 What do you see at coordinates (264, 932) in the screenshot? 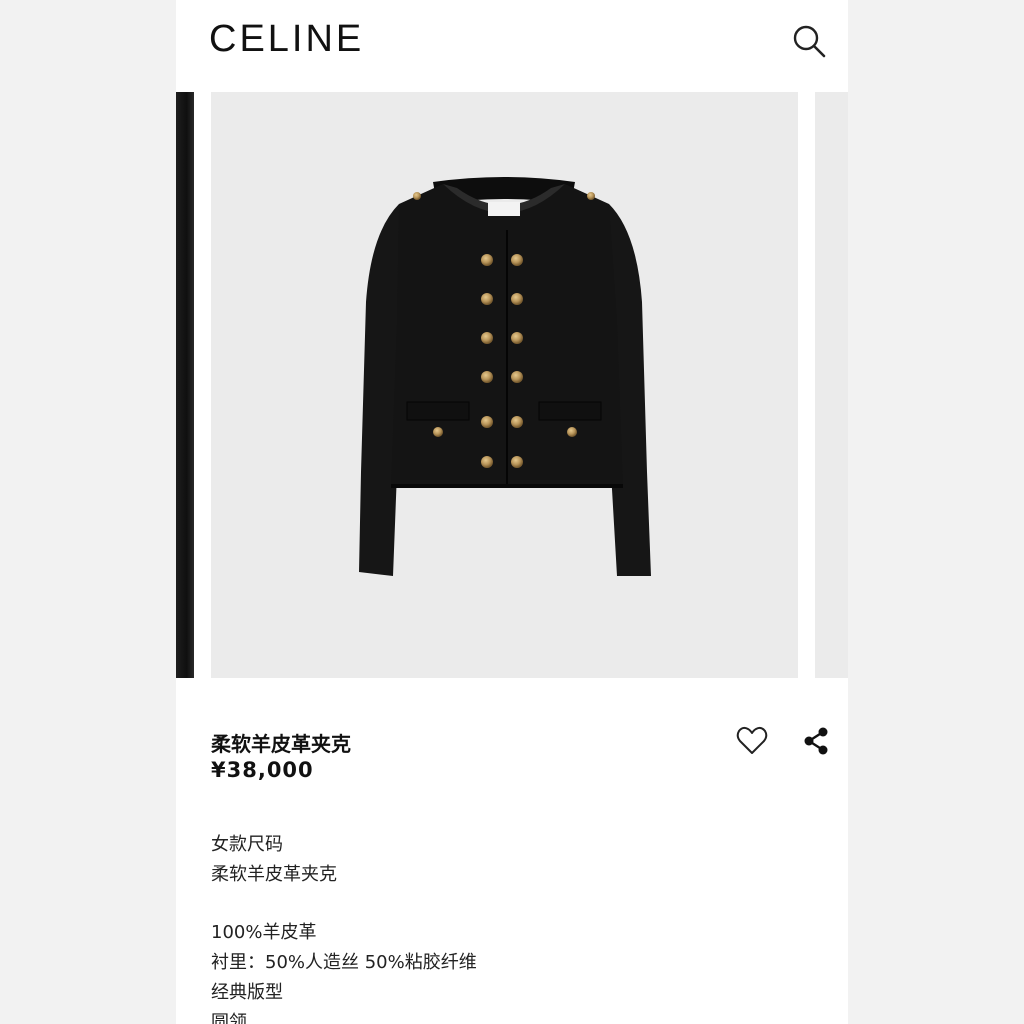
I see `description-line: 100%羊皮革` at bounding box center [264, 932].